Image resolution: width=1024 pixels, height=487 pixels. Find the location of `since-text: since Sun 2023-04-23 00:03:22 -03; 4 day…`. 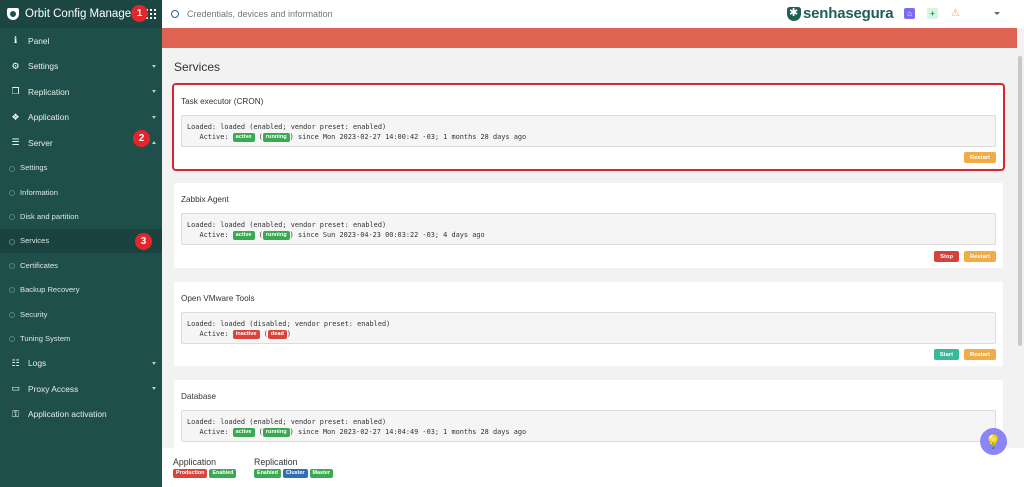

since-text: since Sun 2023-04-23 00:03:22 -03; 4 day… is located at coordinates (389, 235).